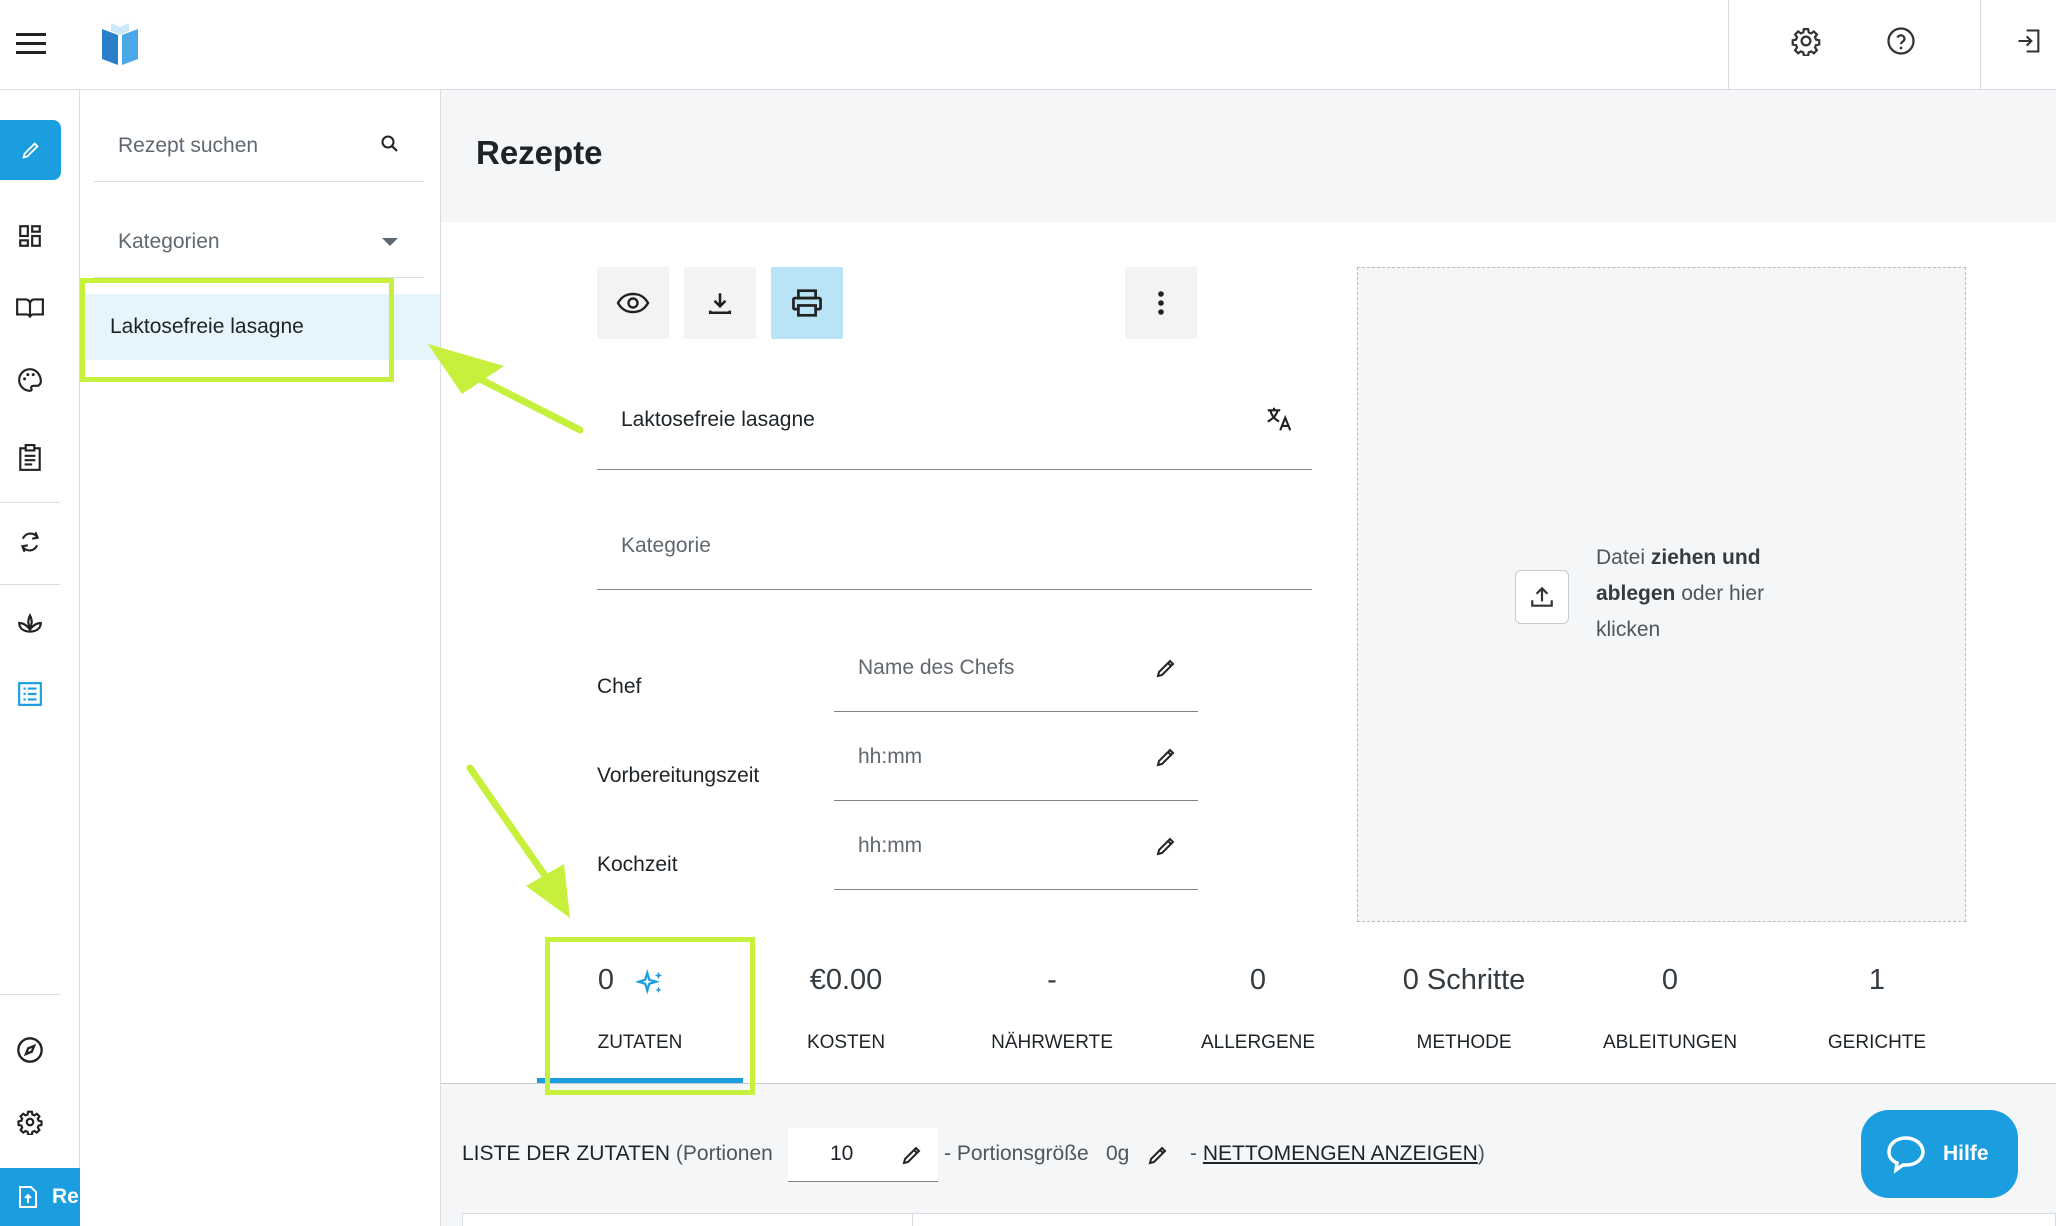 This screenshot has width=2056, height=1226. What do you see at coordinates (1258, 1042) in the screenshot?
I see `tab-allergens-label: ALLERGENE` at bounding box center [1258, 1042].